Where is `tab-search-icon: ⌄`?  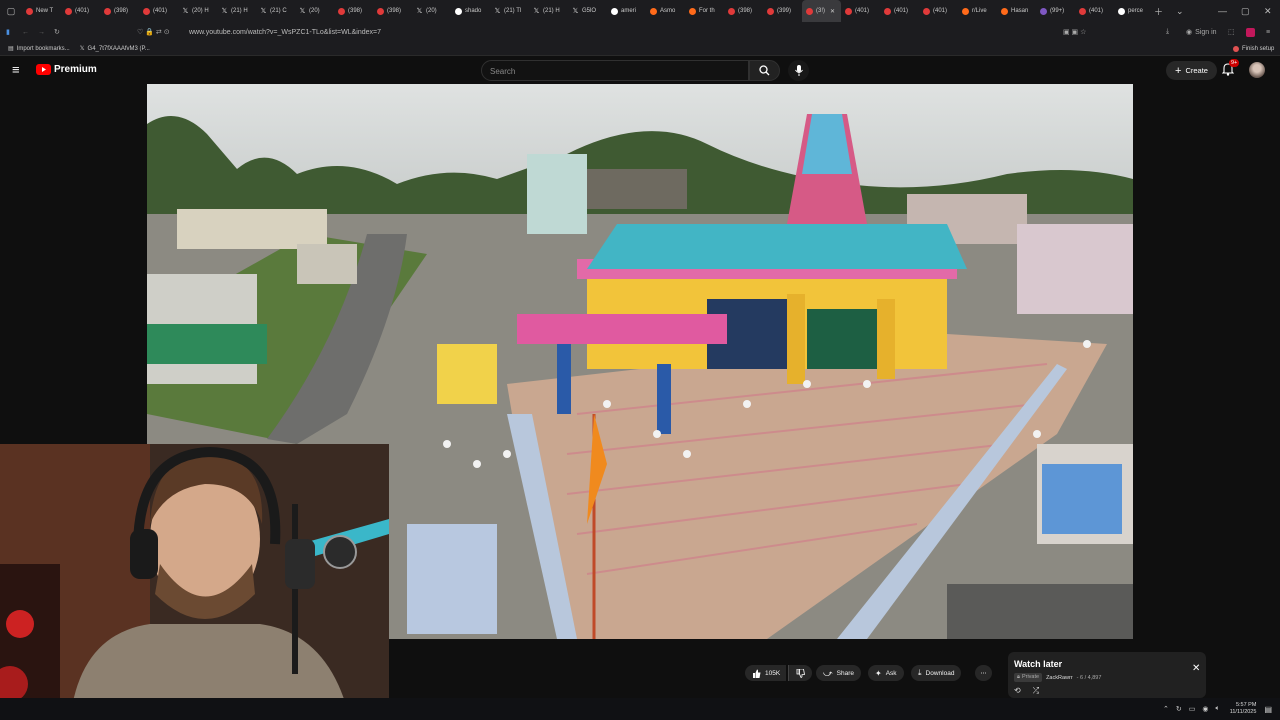 tab-search-icon: ⌄ is located at coordinates (1180, 11).